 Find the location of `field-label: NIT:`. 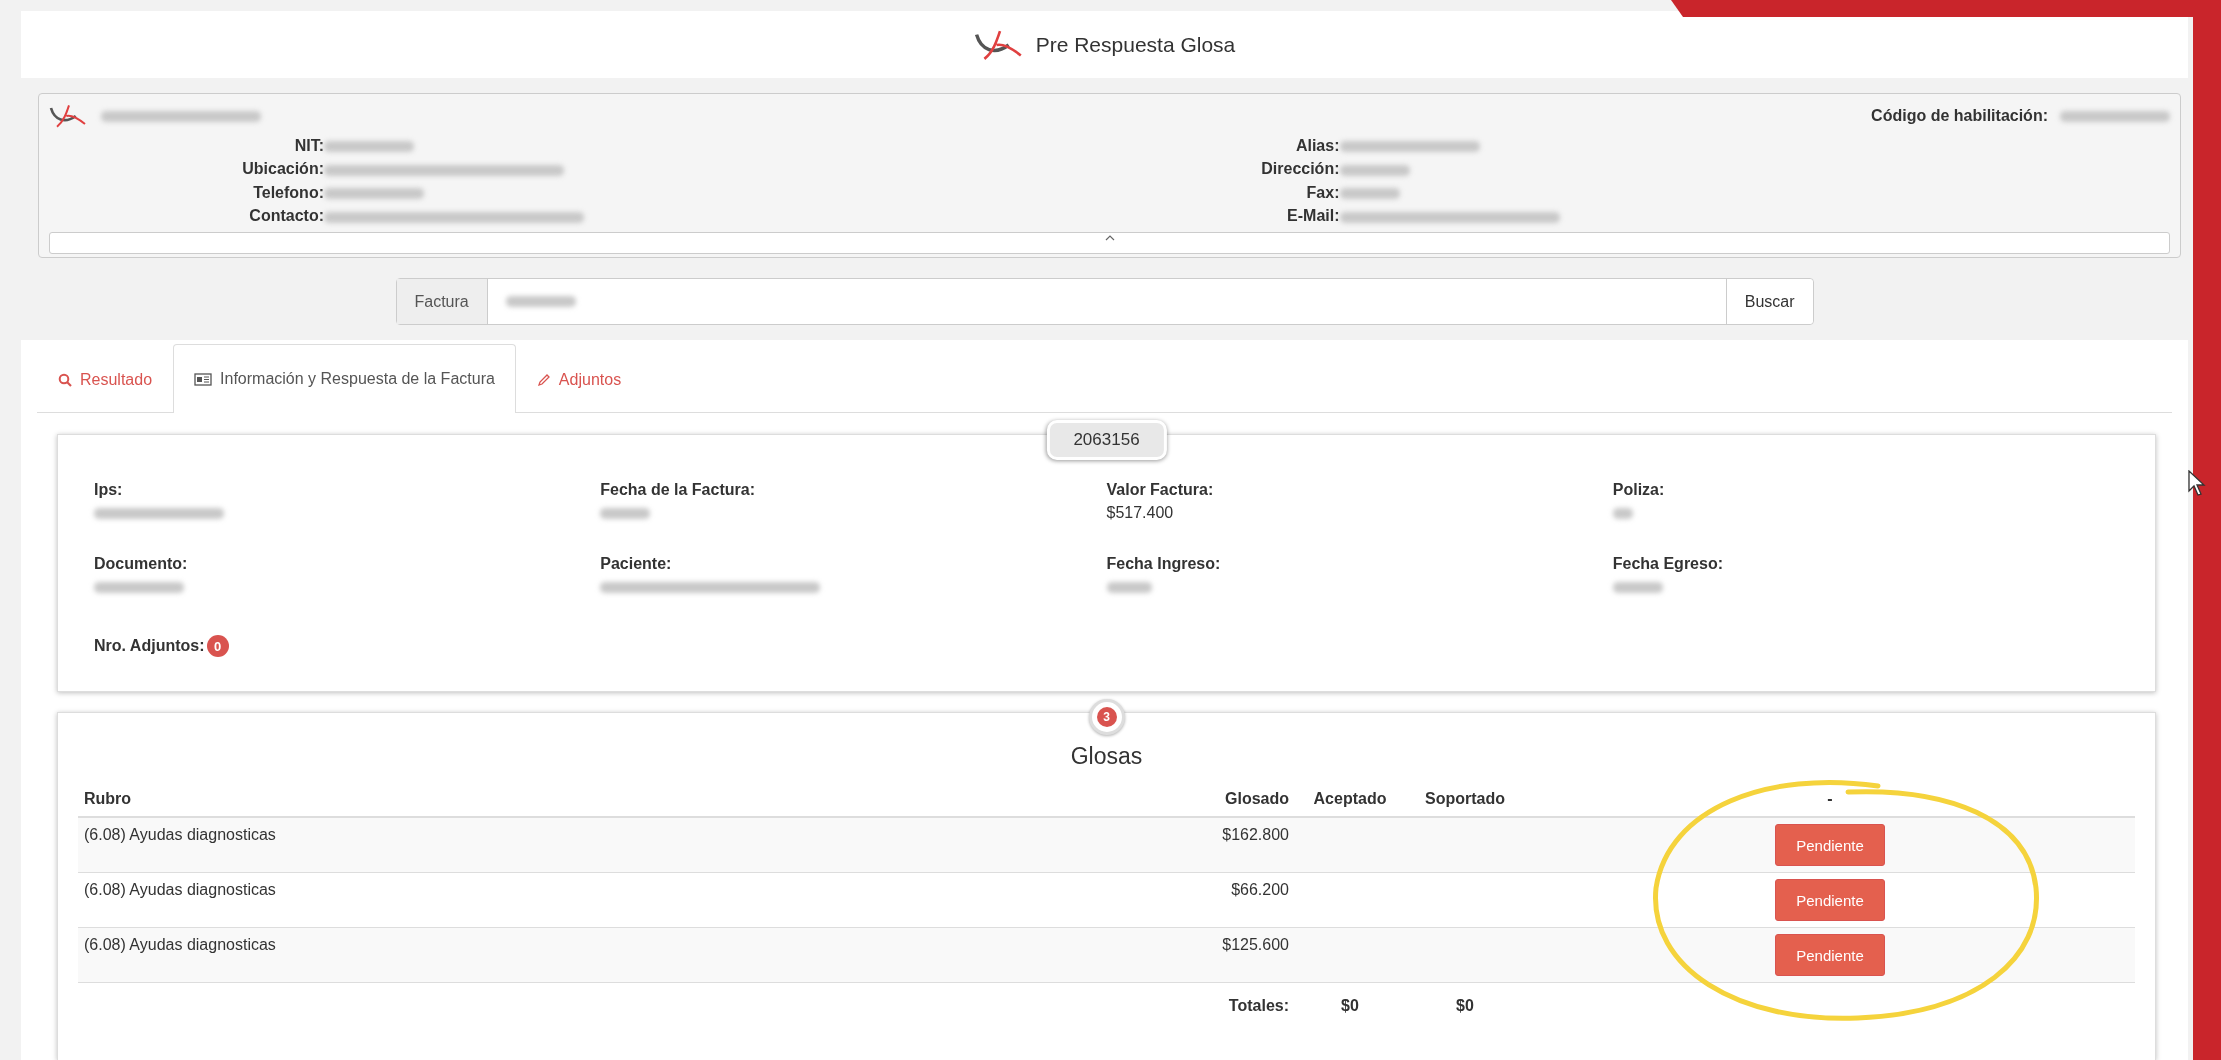

field-label: NIT: is located at coordinates (308, 145).